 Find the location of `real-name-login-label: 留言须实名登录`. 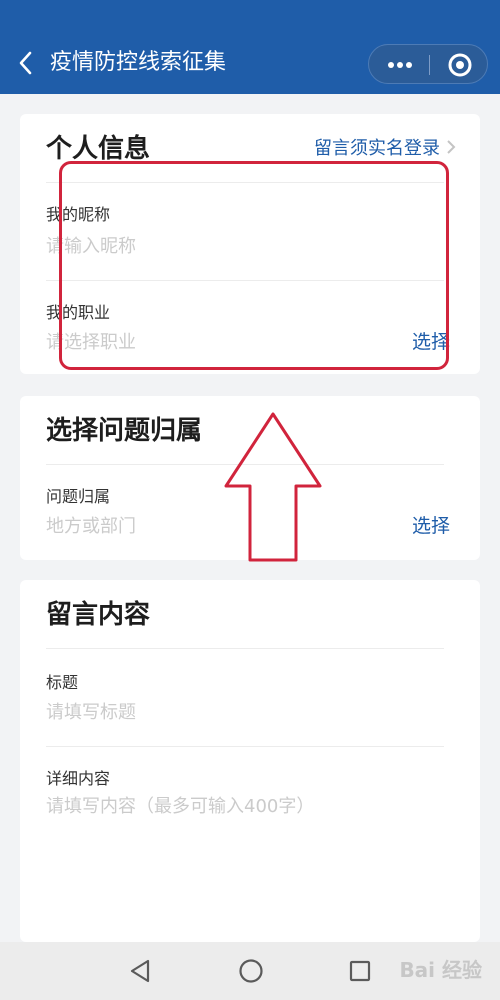

real-name-login-label: 留言须实名登录 is located at coordinates (377, 148).